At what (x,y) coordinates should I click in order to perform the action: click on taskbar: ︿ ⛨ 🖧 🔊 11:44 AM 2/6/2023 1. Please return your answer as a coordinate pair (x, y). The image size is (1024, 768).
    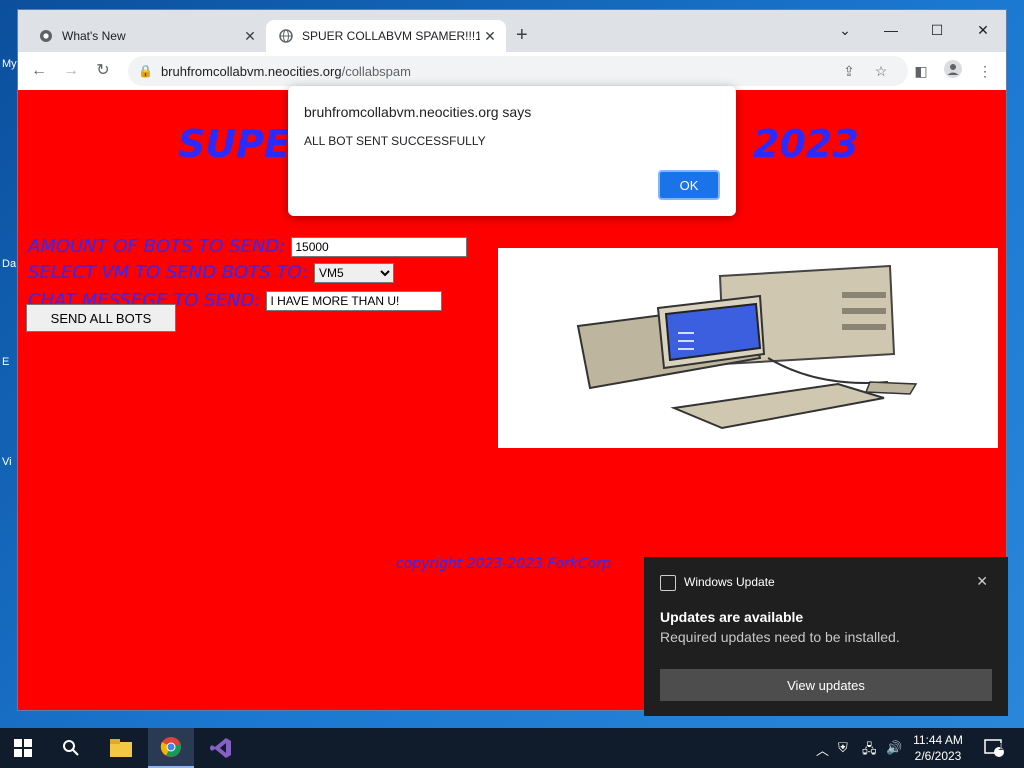
    Looking at the image, I should click on (512, 748).